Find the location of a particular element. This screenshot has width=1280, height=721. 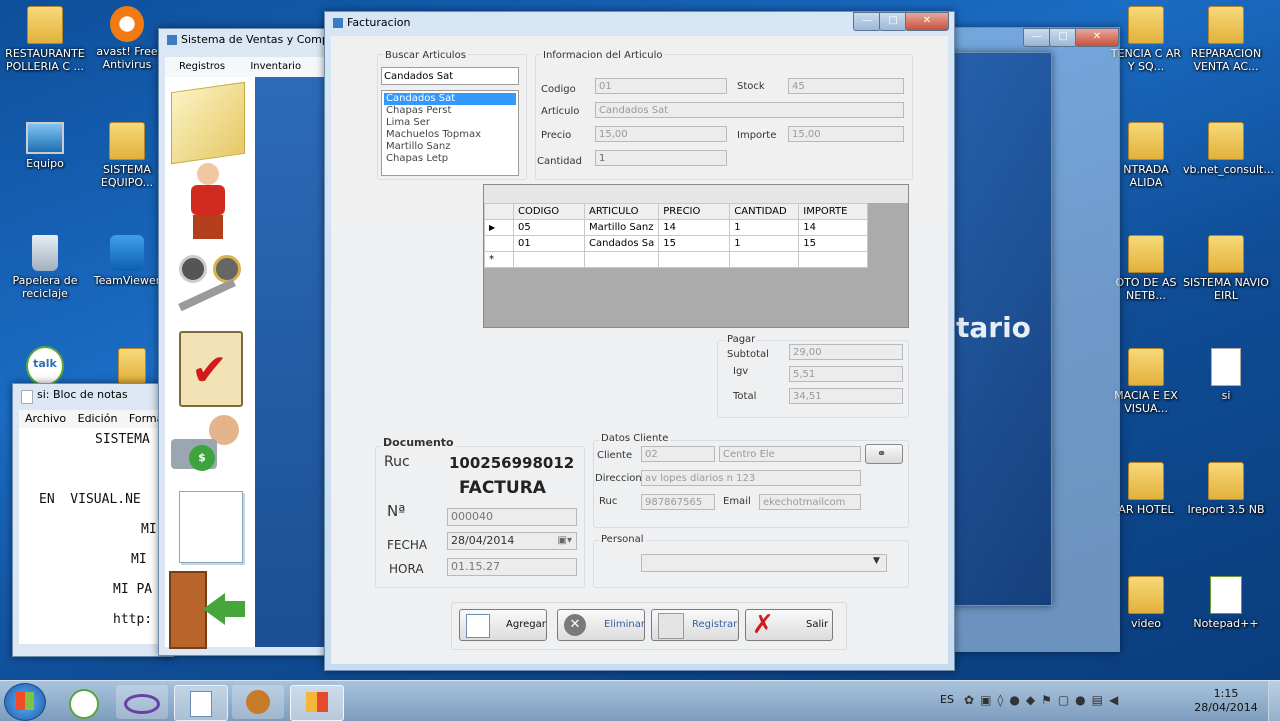

list-item: Martillo Sanz is located at coordinates (450, 147).